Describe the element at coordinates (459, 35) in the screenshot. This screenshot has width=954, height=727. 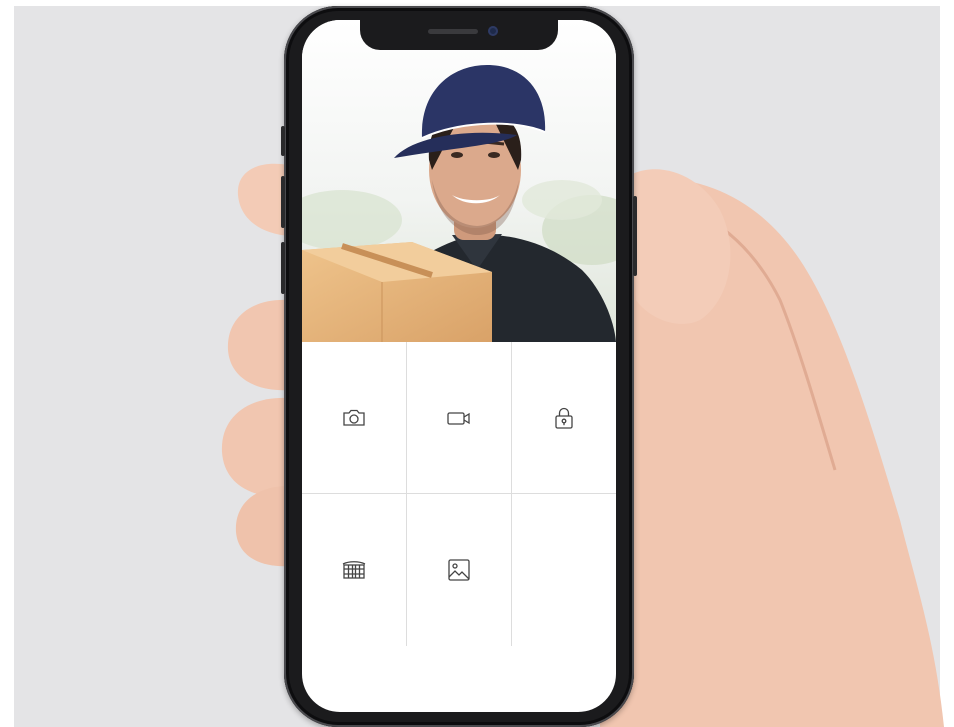
I see `notch` at that location.